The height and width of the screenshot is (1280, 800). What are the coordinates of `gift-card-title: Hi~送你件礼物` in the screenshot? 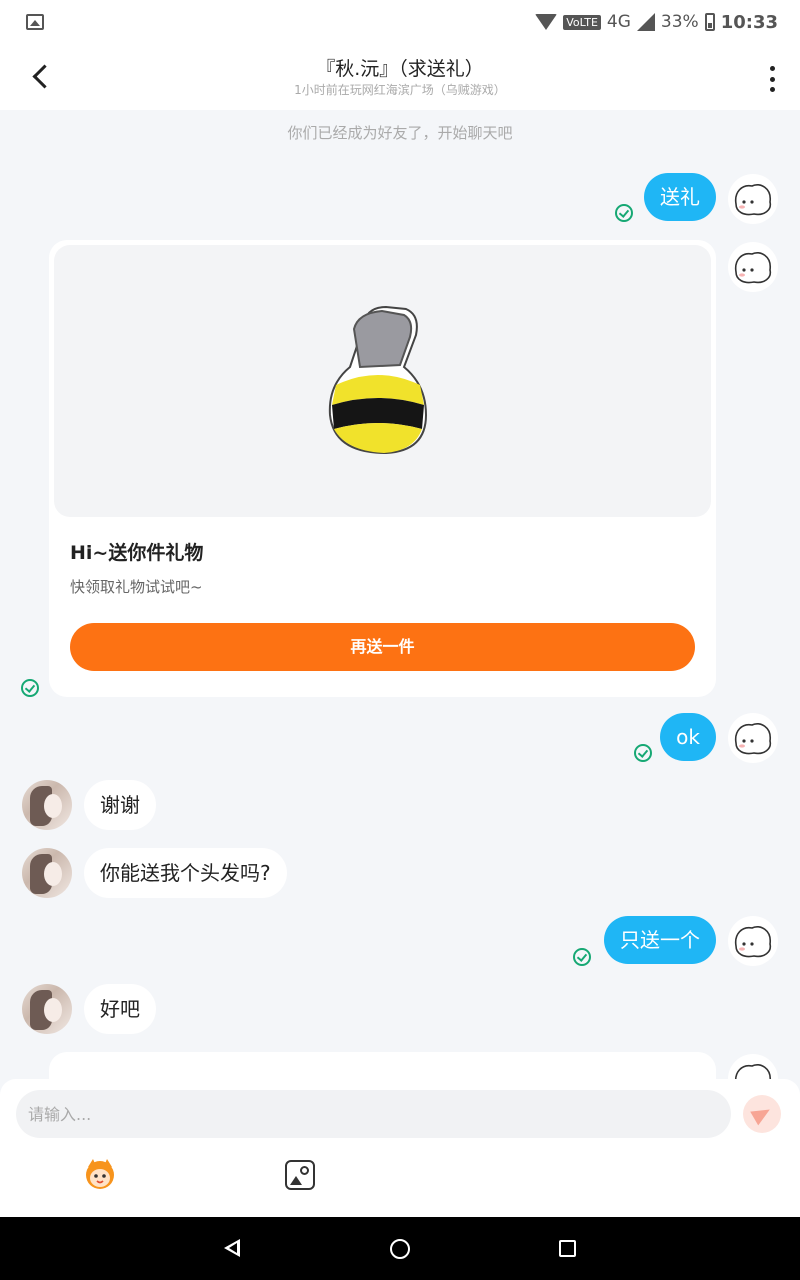 It's located at (137, 553).